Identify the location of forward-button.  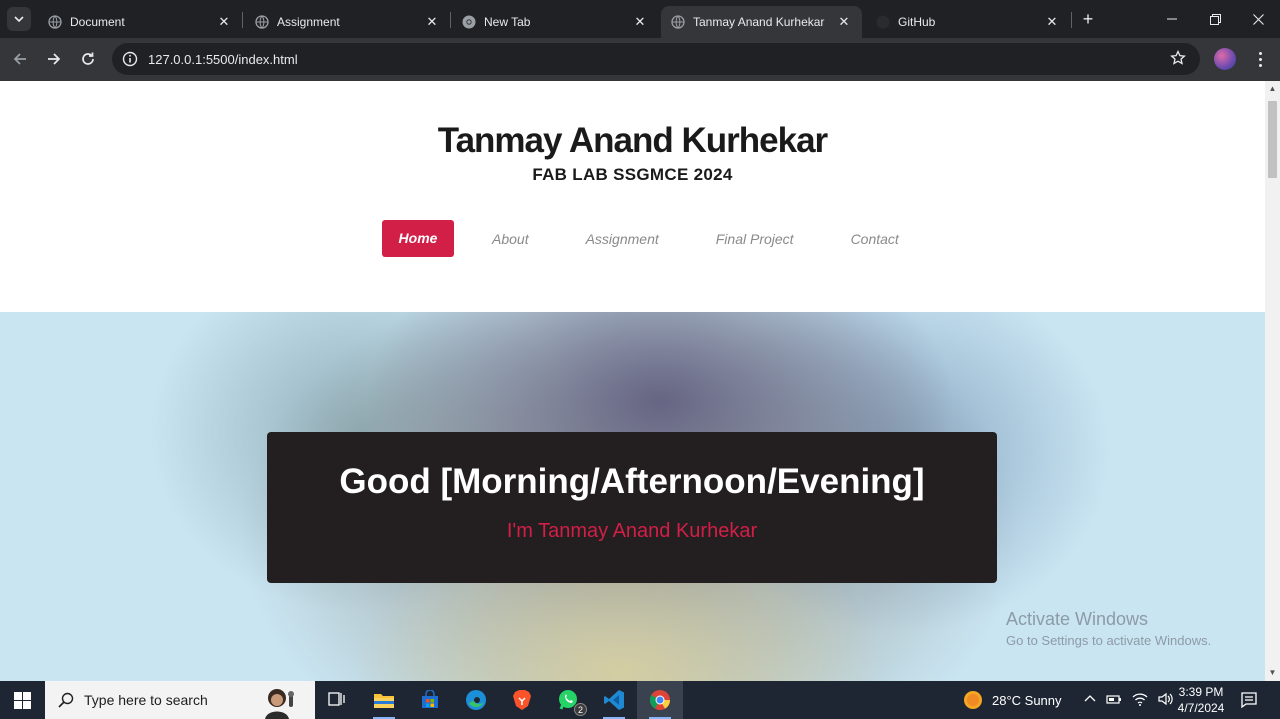
(54, 59).